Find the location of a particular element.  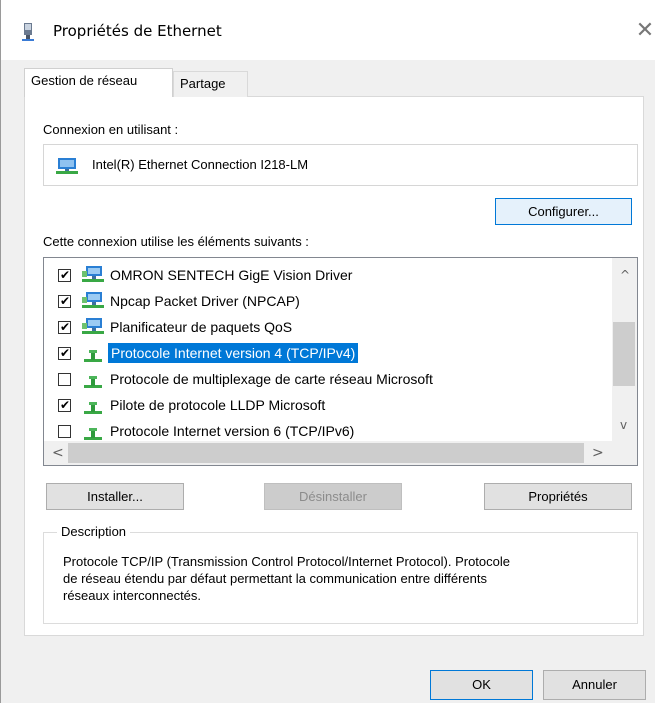

vertical-scroll-thumb is located at coordinates (624, 354).